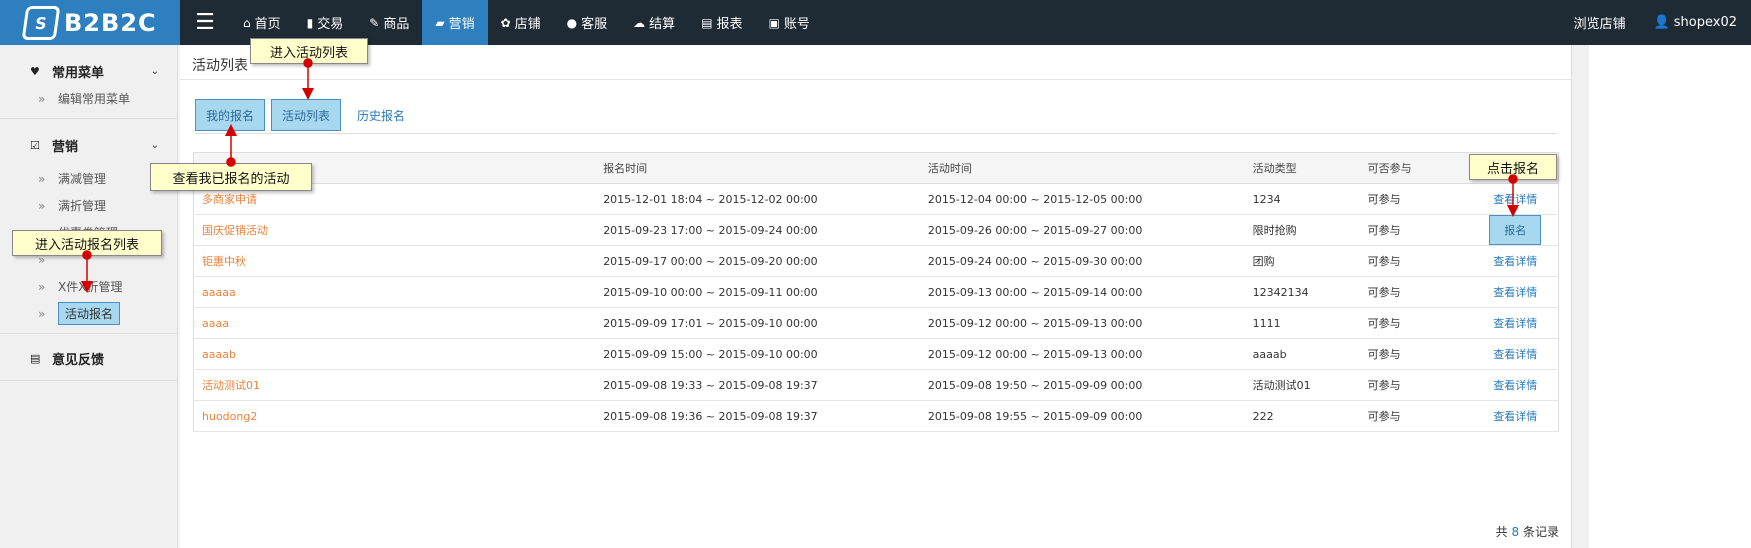 The height and width of the screenshot is (548, 1751). What do you see at coordinates (398, 323) in the screenshot?
I see `activity-name-link: aaaa` at bounding box center [398, 323].